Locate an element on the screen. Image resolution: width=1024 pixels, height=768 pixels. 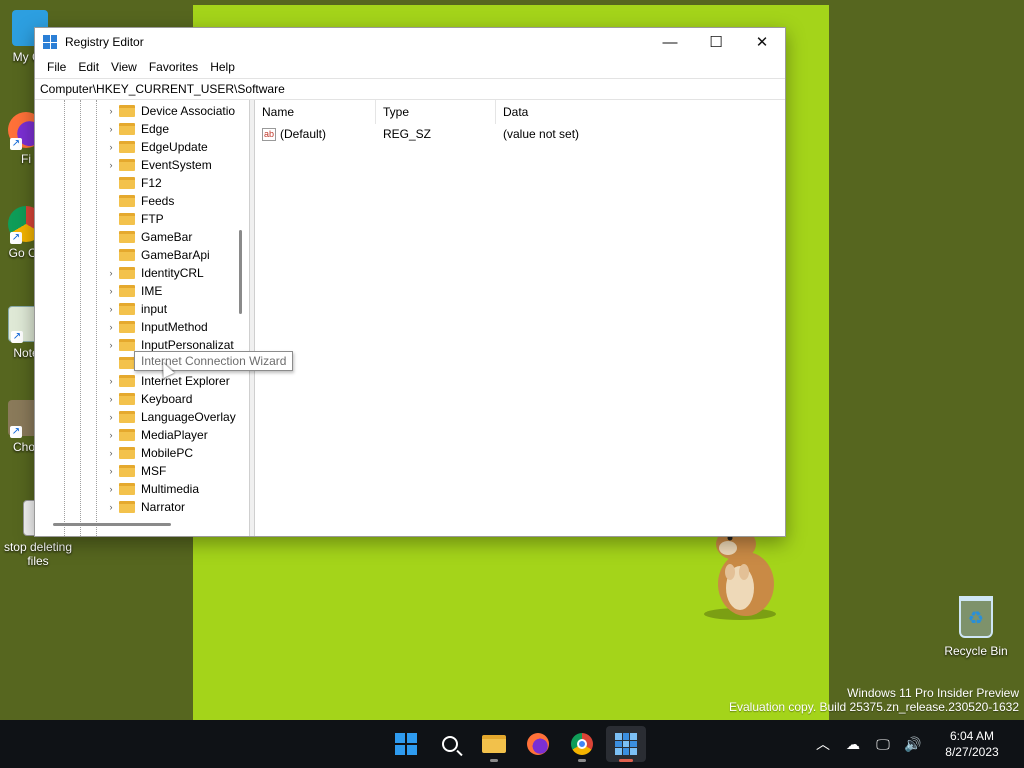
value-row: ab (Default) REG_SZ (value not set) is located at coordinates (520, 134).